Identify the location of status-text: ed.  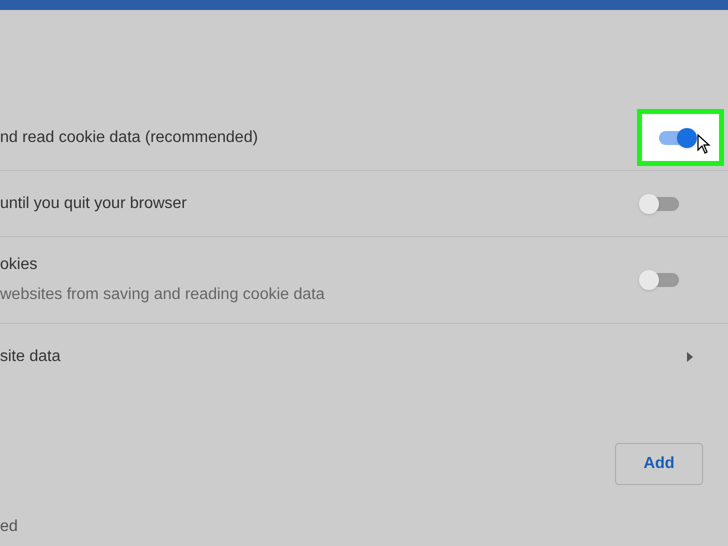
(9, 526).